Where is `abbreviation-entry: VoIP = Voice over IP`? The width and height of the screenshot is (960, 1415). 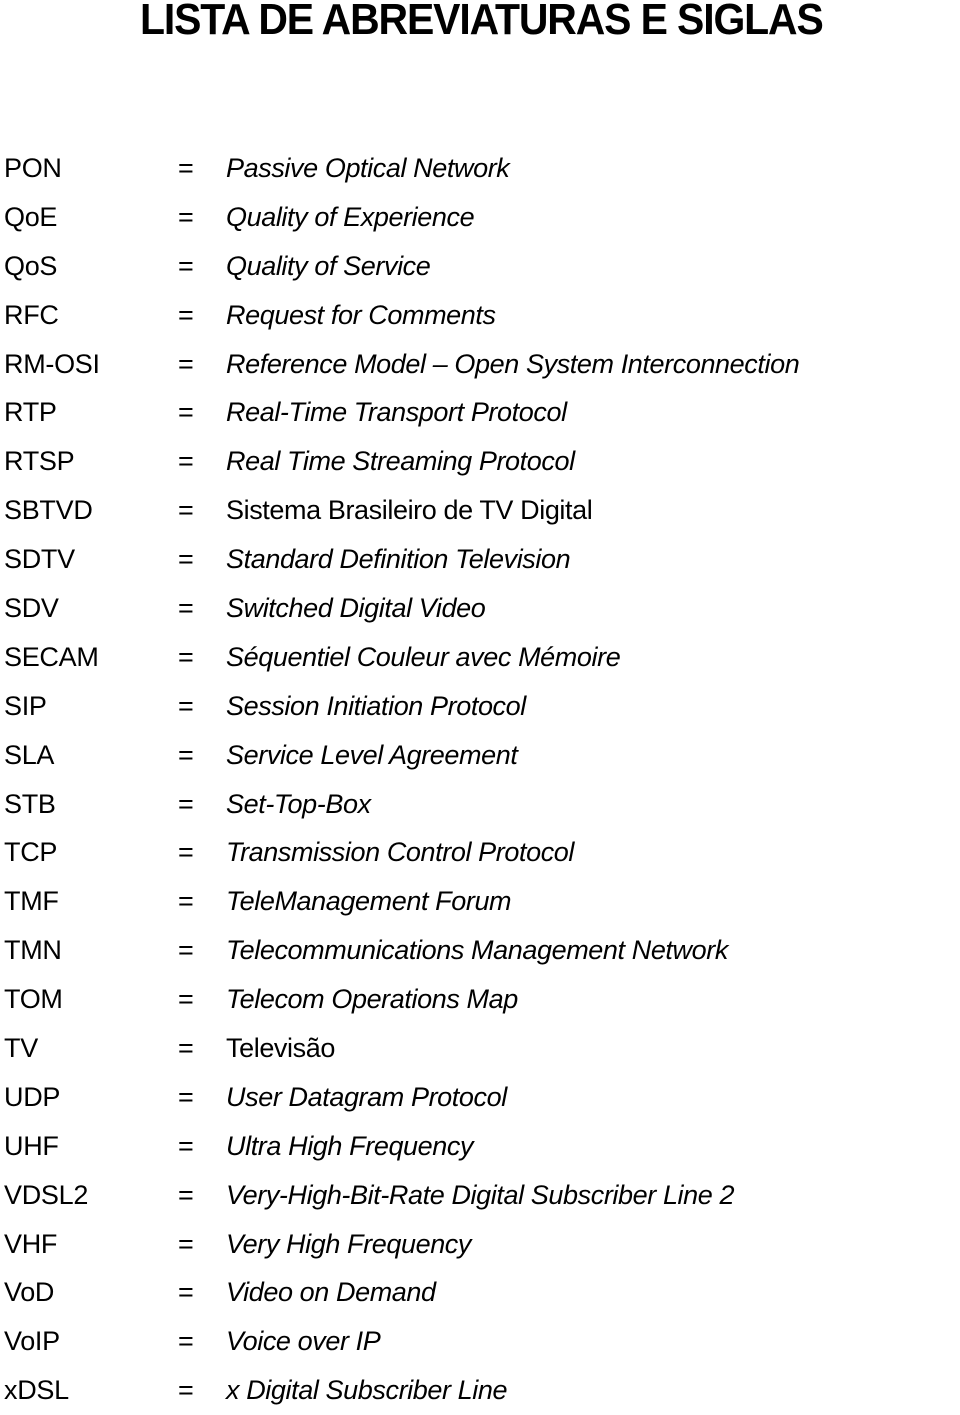
abbreviation-entry: VoIP = Voice over IP is located at coordinates (480, 1341).